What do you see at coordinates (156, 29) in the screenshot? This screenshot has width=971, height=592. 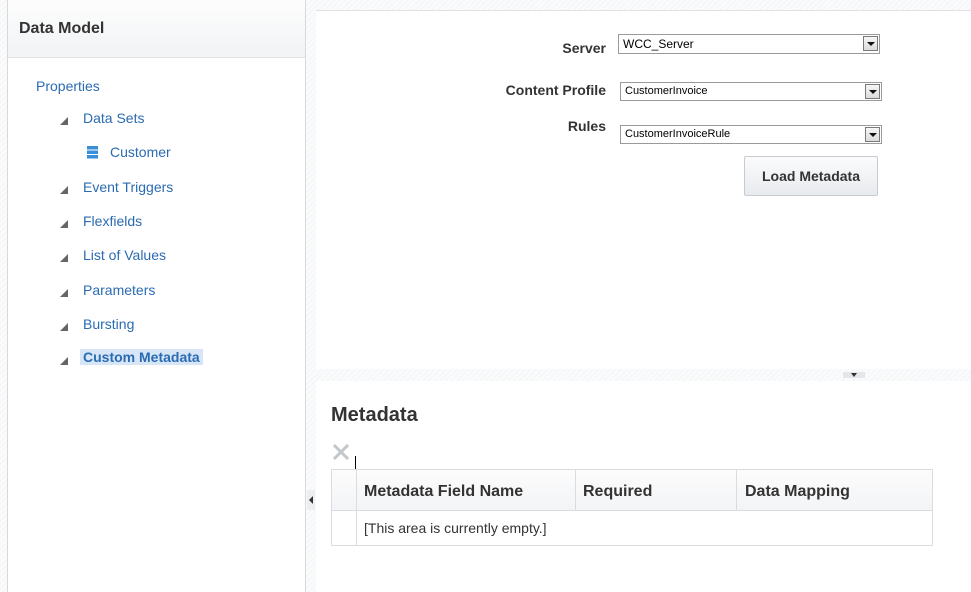 I see `data-model-title: Data Model` at bounding box center [156, 29].